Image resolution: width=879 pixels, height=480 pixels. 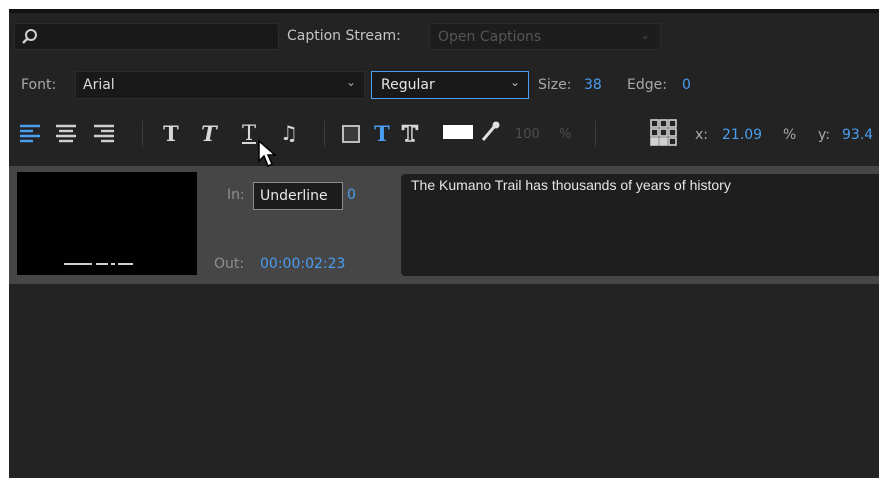 I want to click on x-value: 21.09, so click(x=742, y=135).